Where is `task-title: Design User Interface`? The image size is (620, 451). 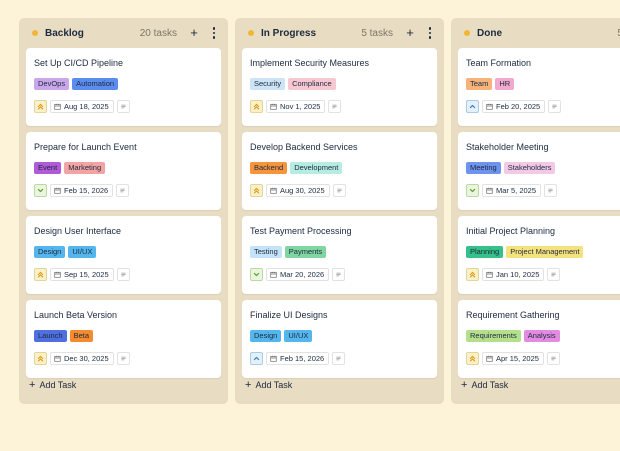 task-title: Design User Interface is located at coordinates (78, 231).